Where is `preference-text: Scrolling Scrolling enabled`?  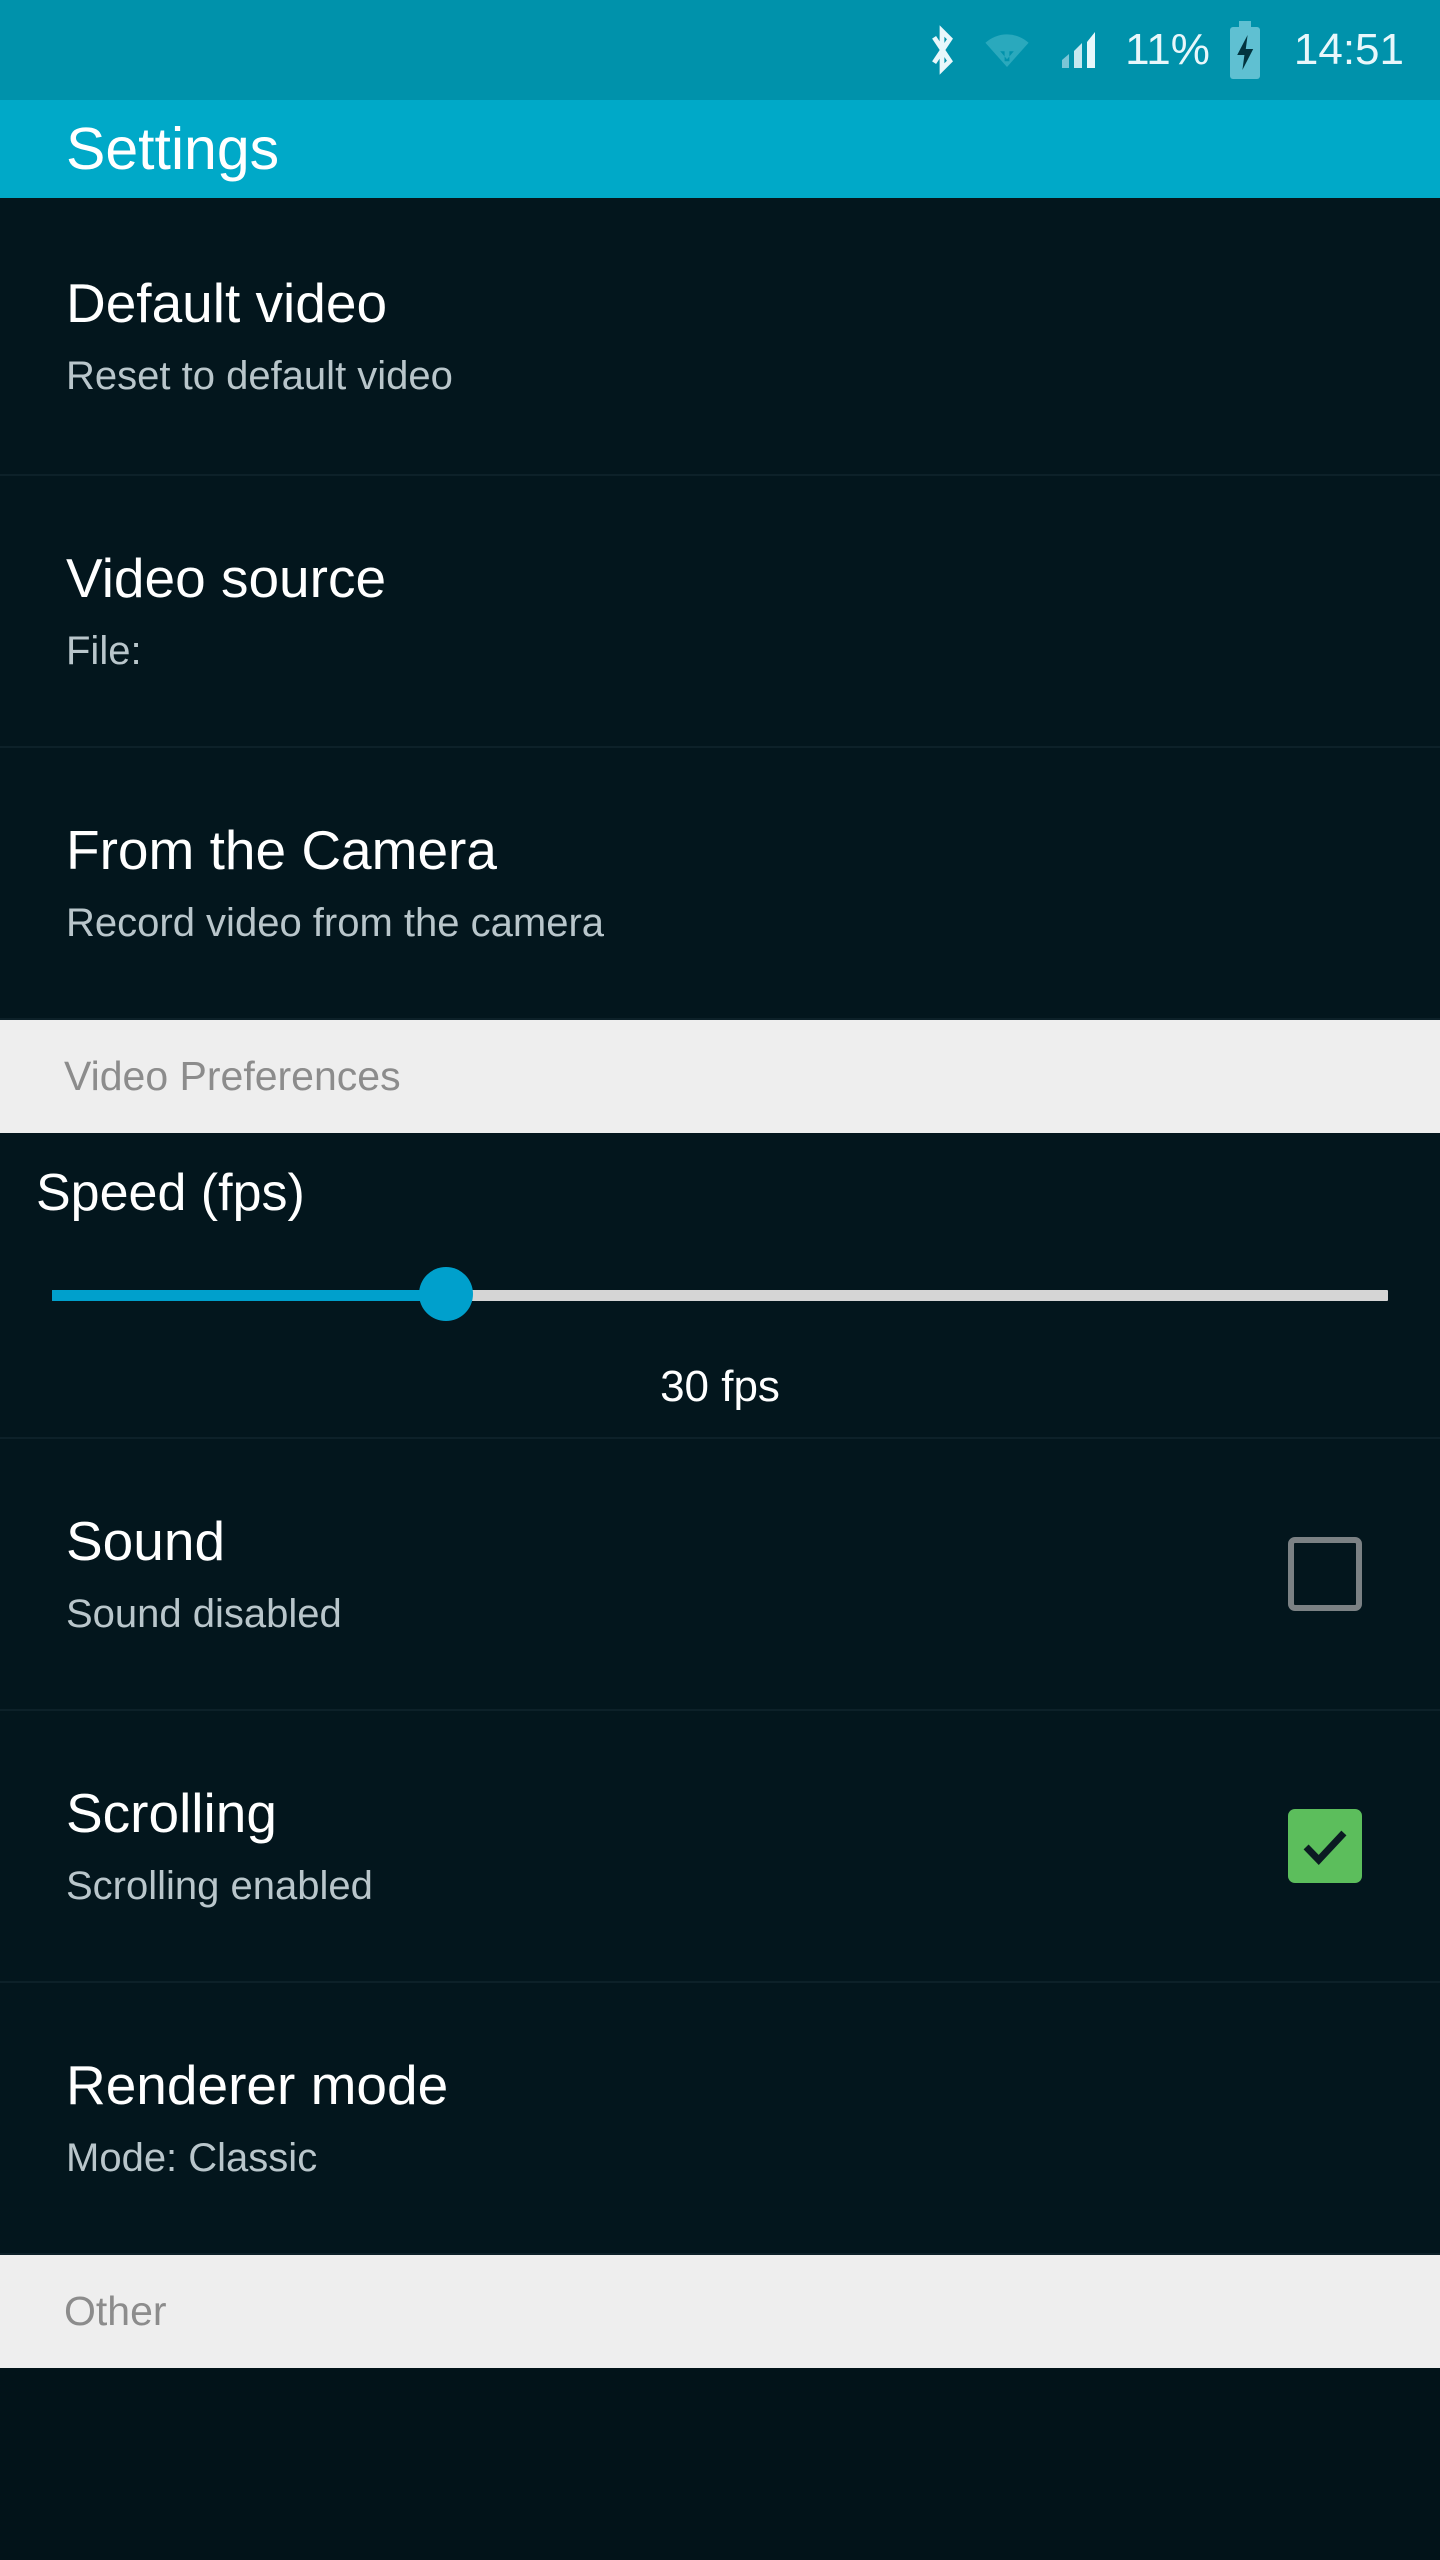 preference-text: Scrolling Scrolling enabled is located at coordinates (219, 1846).